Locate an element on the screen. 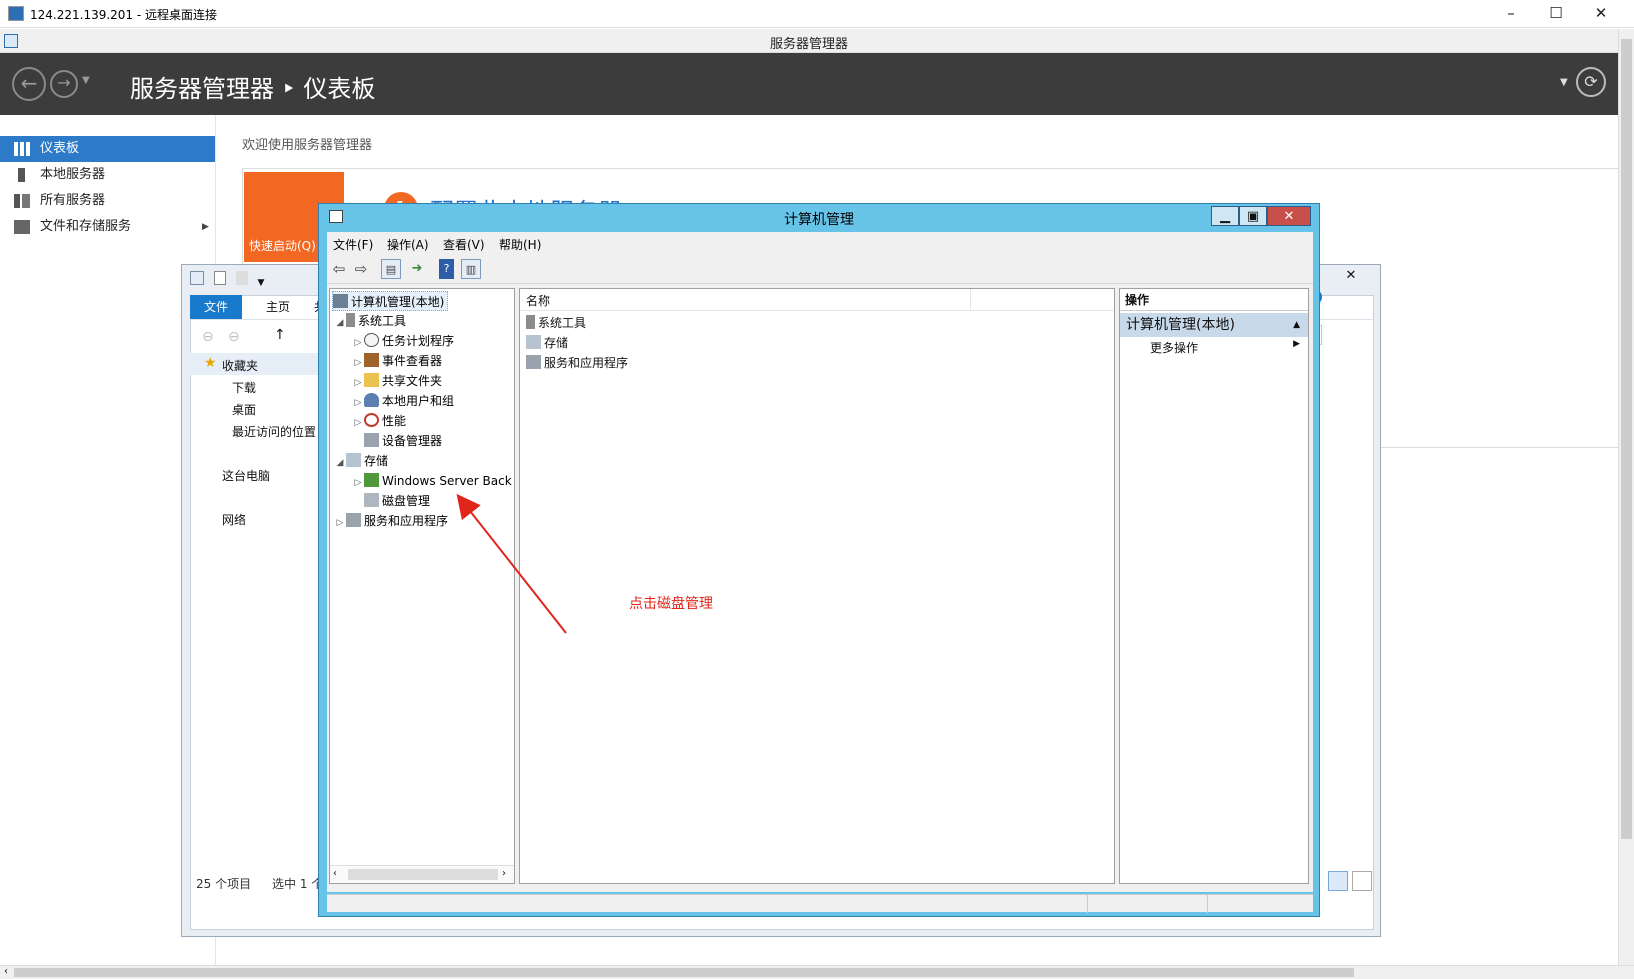 The image size is (1634, 979). horizontal-scrollbar: ‹ is located at coordinates (817, 972).